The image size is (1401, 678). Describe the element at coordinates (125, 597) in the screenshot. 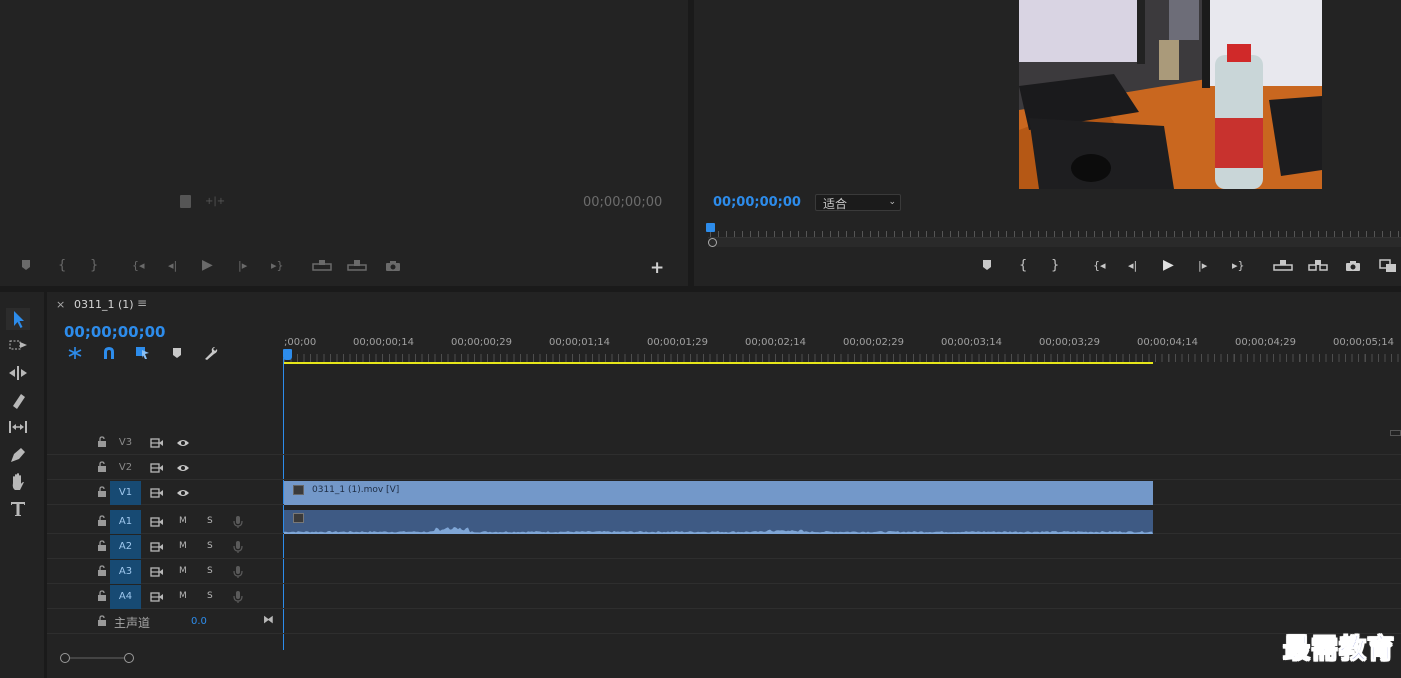

I see `track-target: A4` at that location.